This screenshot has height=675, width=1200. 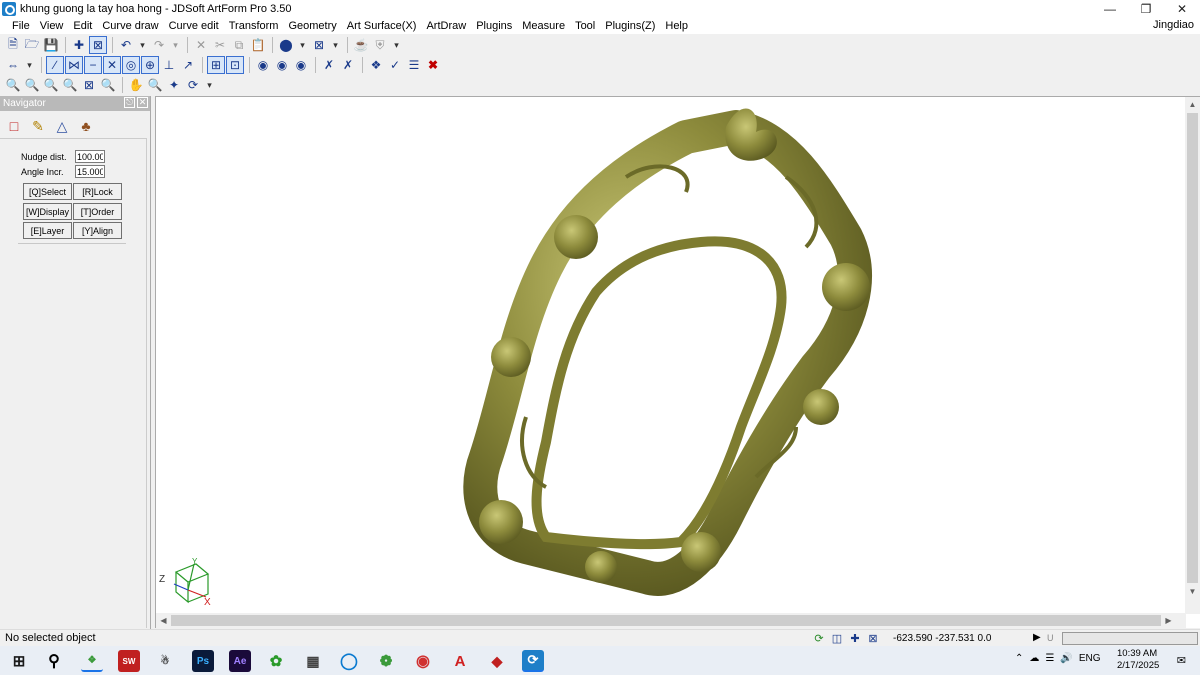 What do you see at coordinates (19, 661) in the screenshot?
I see `windows-start-icon: ⊞` at bounding box center [19, 661].